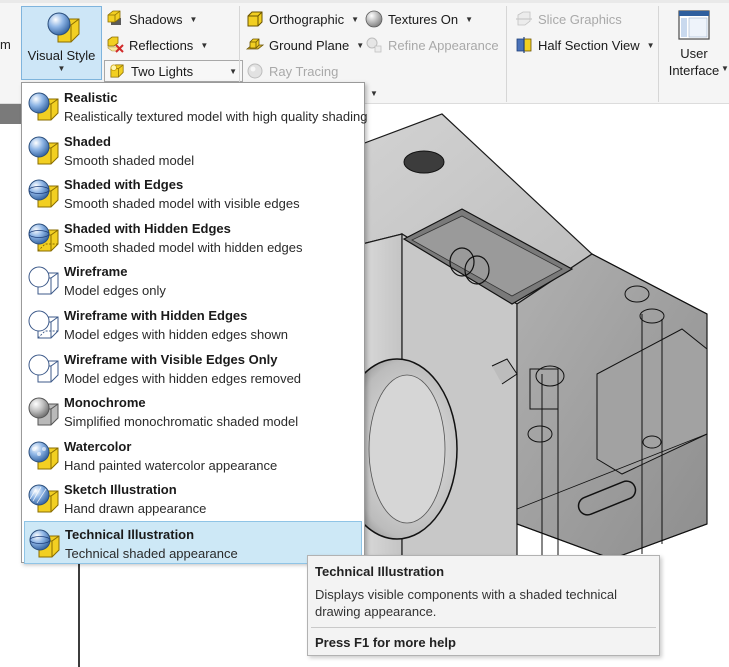 The width and height of the screenshot is (729, 667). I want to click on shaded-hidden-edges-style-icon, so click(43, 237).